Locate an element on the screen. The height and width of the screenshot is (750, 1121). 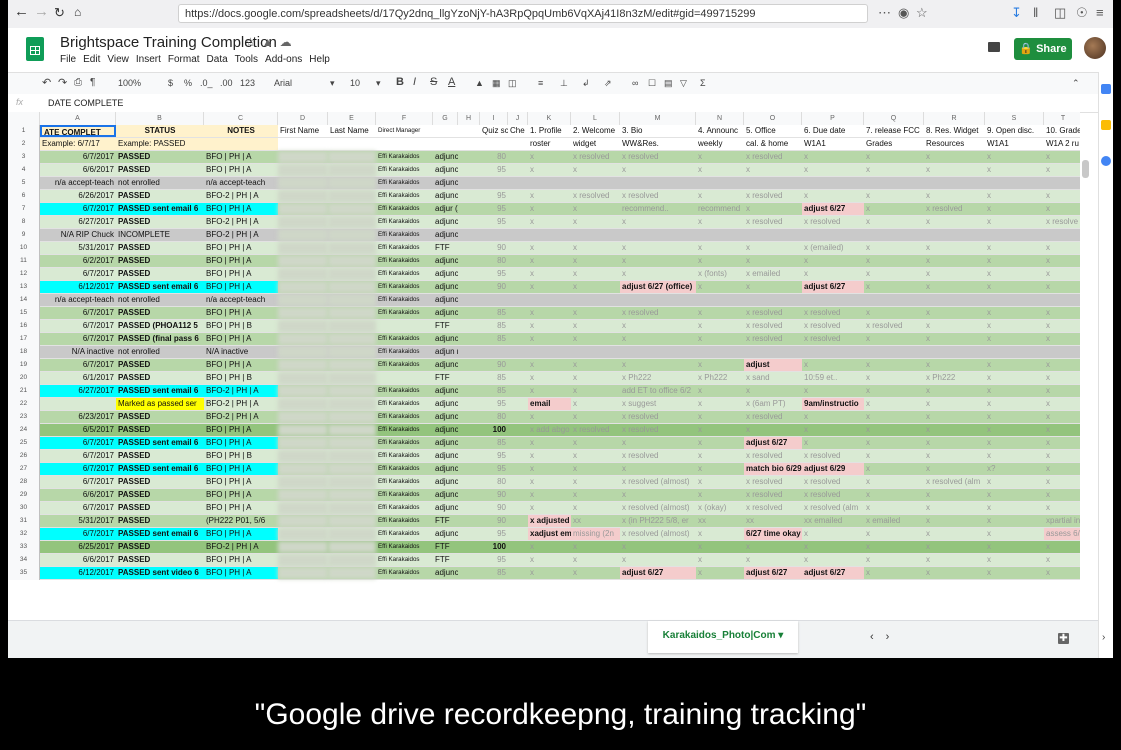
cell-b: PASSED sent email 6 is located at coordinates (160, 443).